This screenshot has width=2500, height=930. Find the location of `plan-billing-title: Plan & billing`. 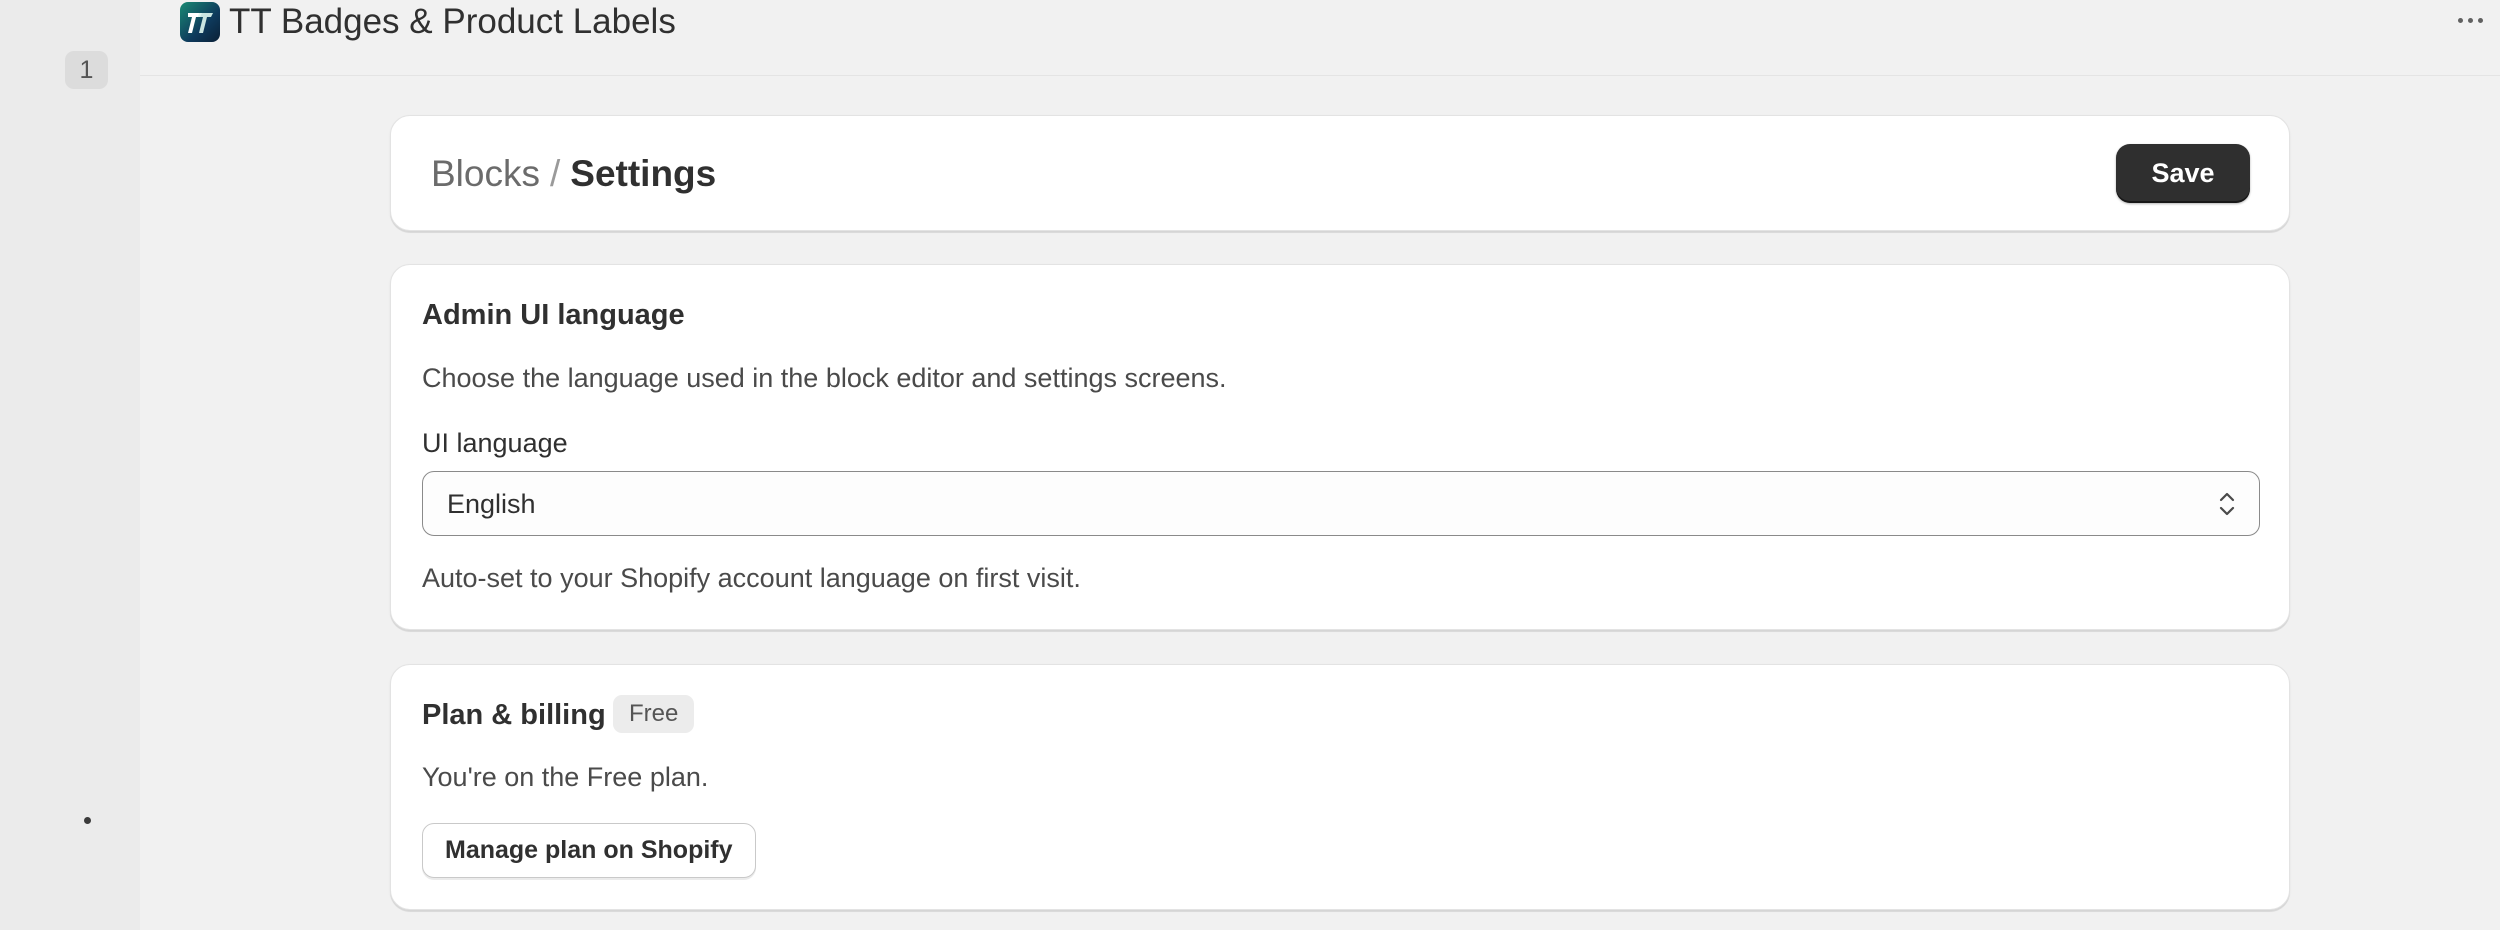

plan-billing-title: Plan & billing is located at coordinates (514, 715).